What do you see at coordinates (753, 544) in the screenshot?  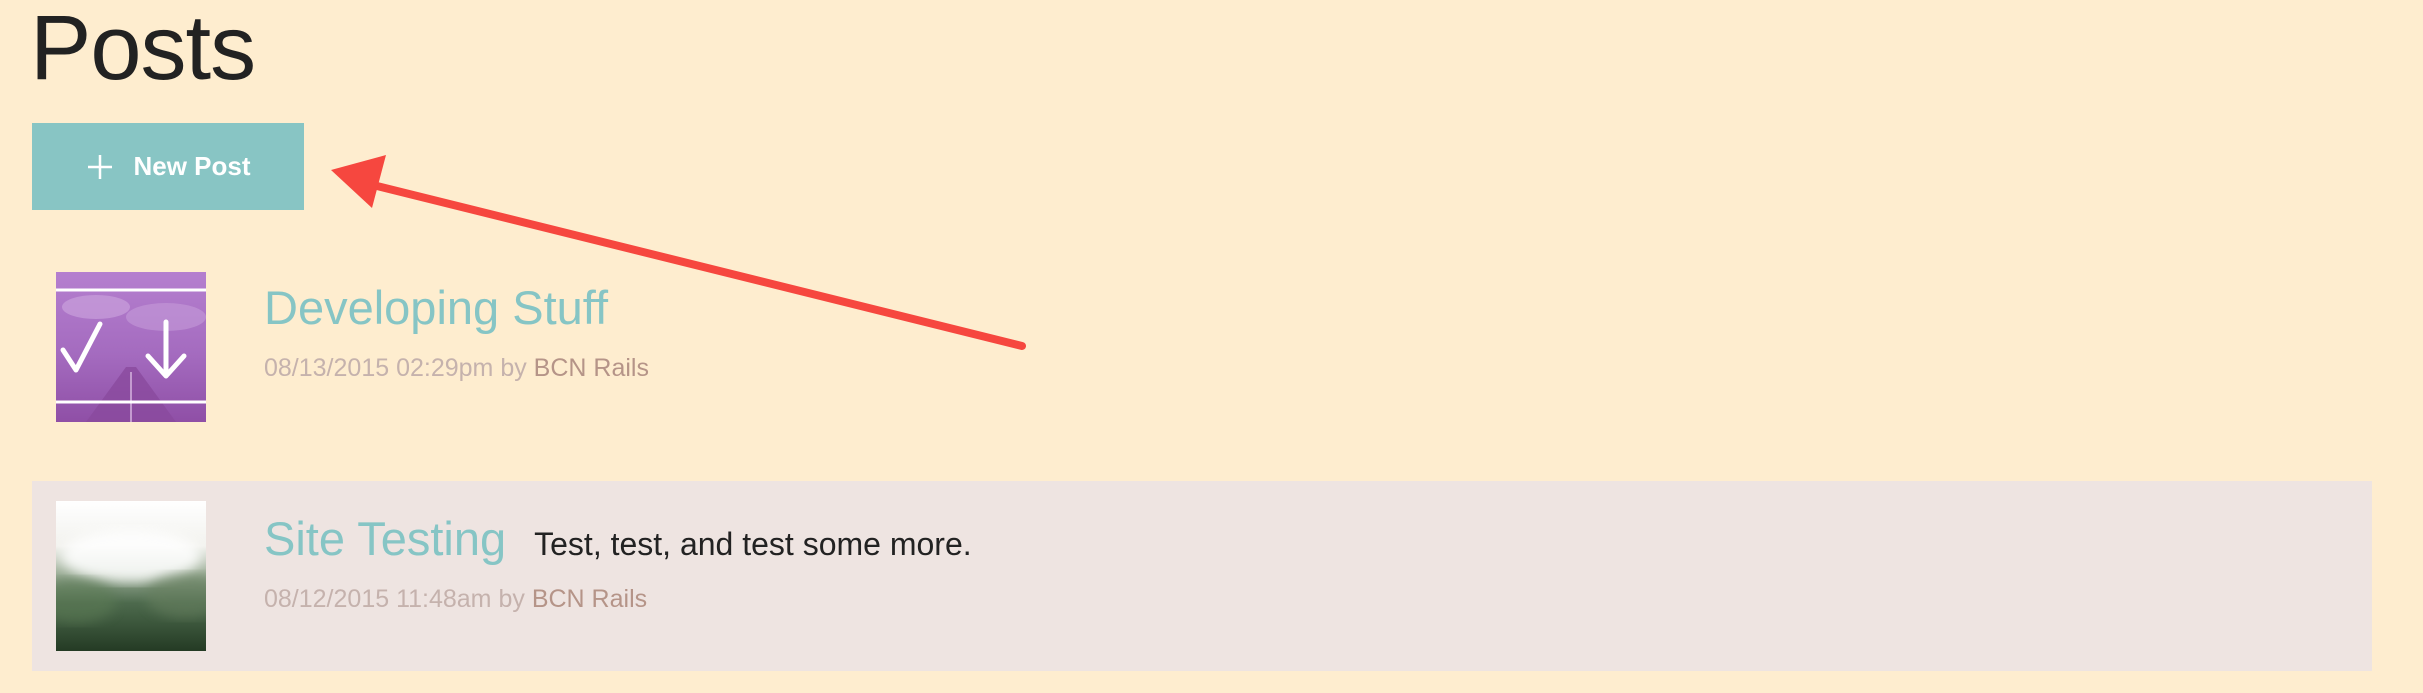 I see `post-excerpt: Test, test, and test some more.` at bounding box center [753, 544].